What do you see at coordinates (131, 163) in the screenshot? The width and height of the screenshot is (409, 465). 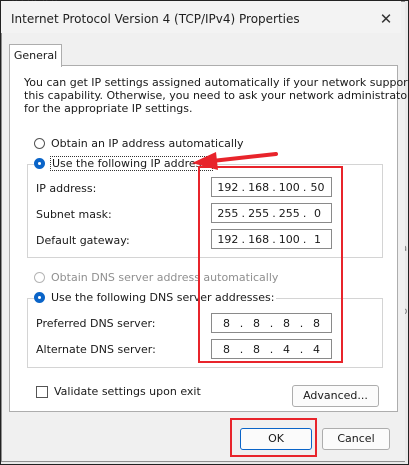 I see `use-following-ip-label: Use the following IP address:` at bounding box center [131, 163].